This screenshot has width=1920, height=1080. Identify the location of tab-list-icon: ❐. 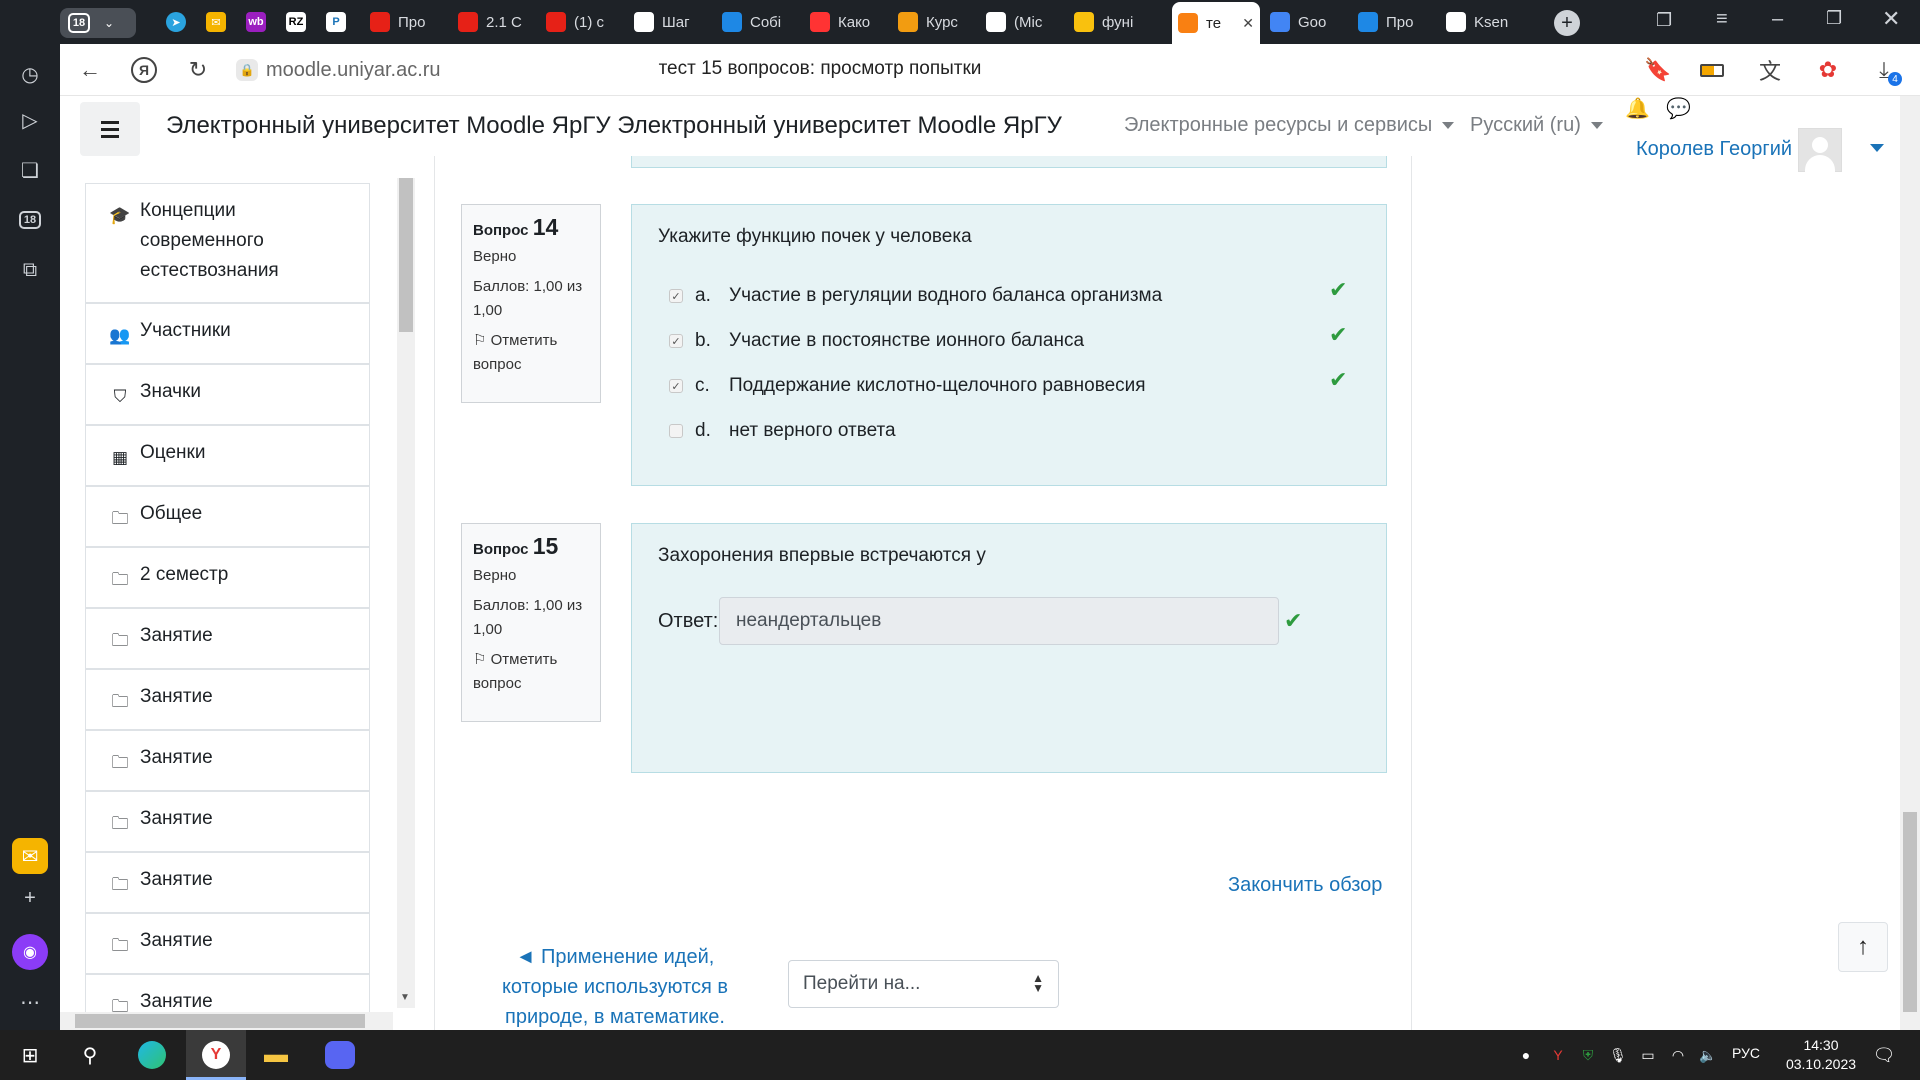
(1664, 20).